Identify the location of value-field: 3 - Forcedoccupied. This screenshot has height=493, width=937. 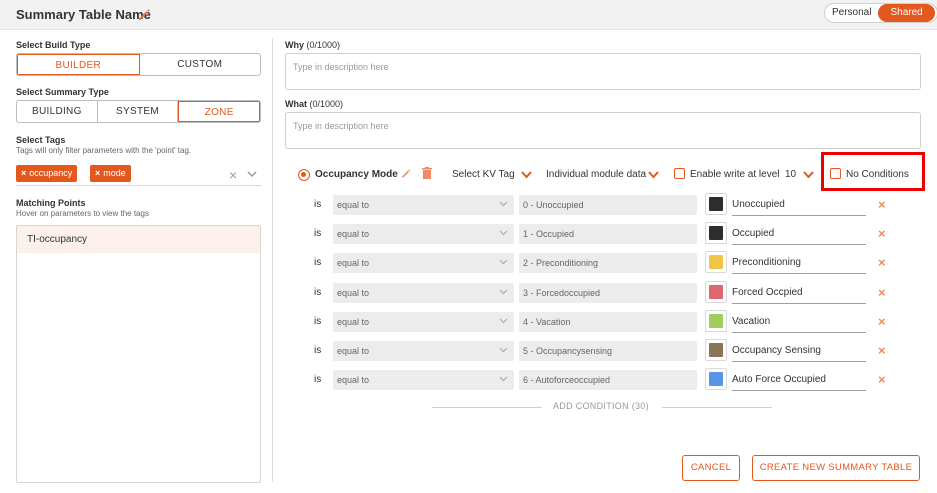
(608, 292).